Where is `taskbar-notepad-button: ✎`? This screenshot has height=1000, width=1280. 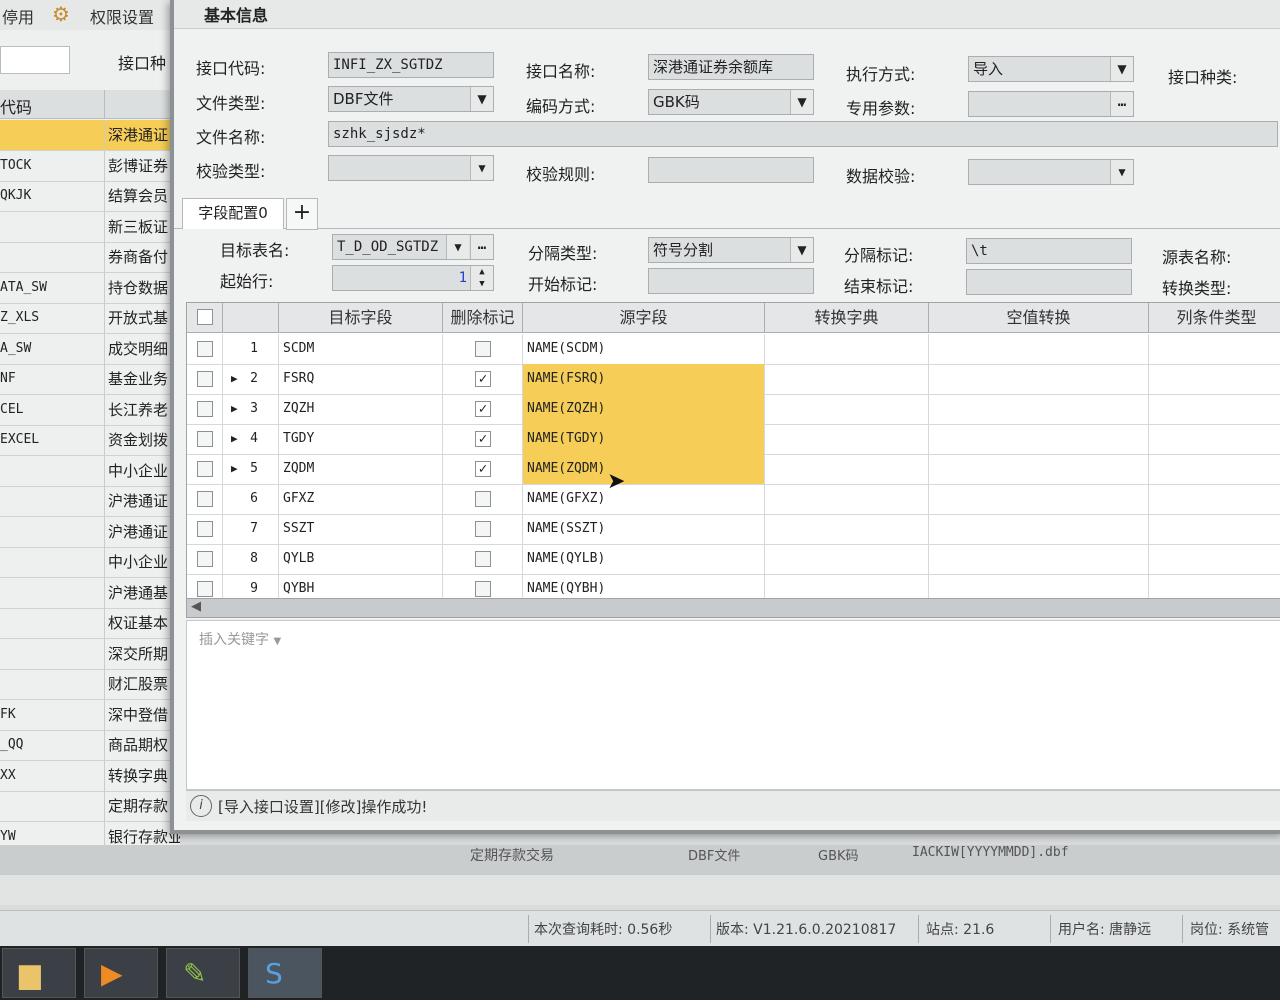 taskbar-notepad-button: ✎ is located at coordinates (203, 973).